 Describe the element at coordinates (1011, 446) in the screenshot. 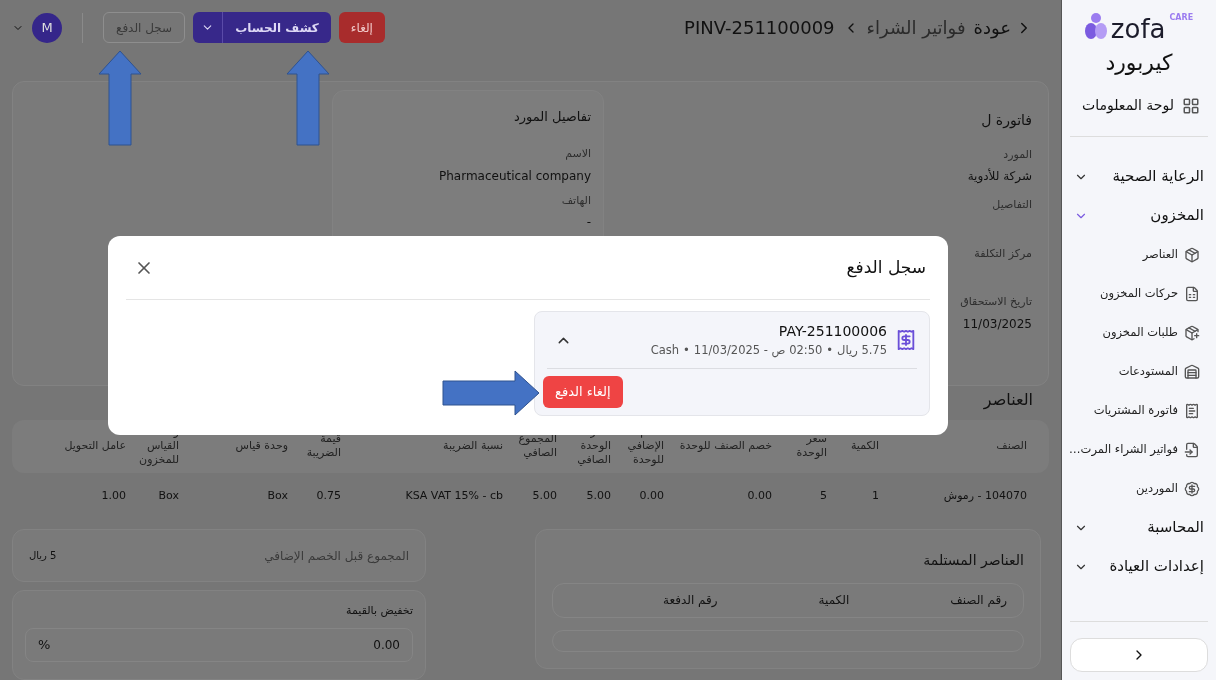

I see `column-header: الصنف` at that location.